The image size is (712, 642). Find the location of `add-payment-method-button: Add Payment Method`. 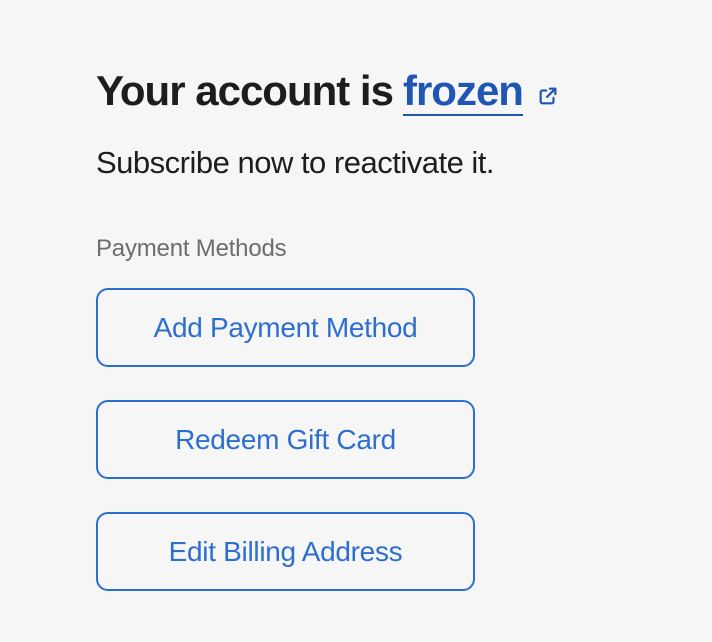

add-payment-method-button: Add Payment Method is located at coordinates (285, 328).